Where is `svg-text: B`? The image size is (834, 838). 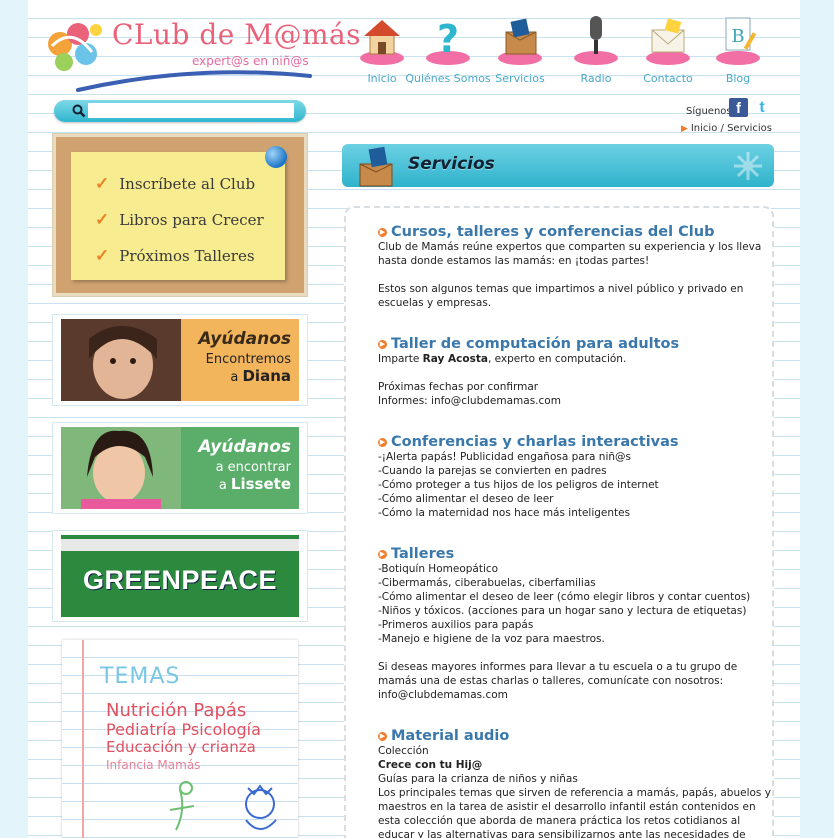
svg-text: B is located at coordinates (737, 36).